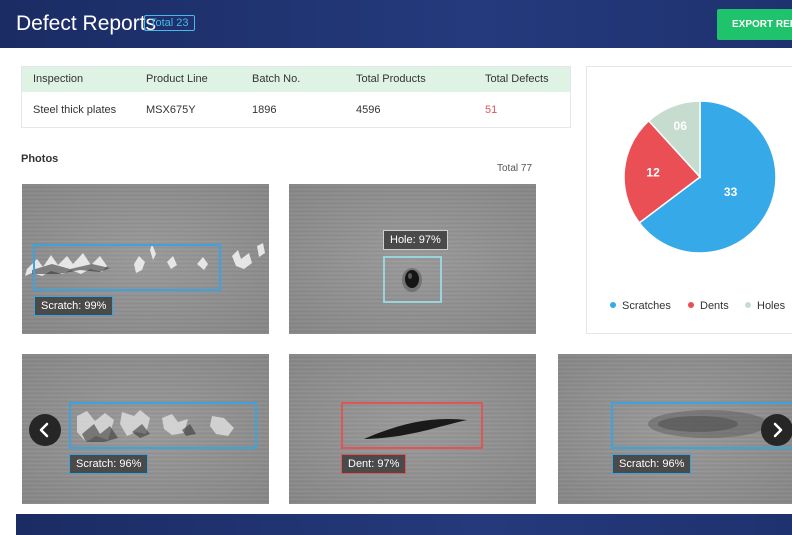 This screenshot has width=792, height=535. Describe the element at coordinates (75, 110) in the screenshot. I see `cell-inspection: Steel thick plates` at that location.